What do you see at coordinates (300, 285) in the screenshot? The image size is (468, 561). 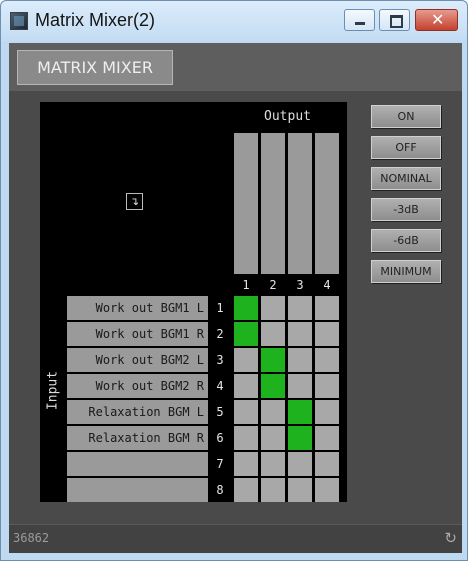 I see `output-number: 3` at bounding box center [300, 285].